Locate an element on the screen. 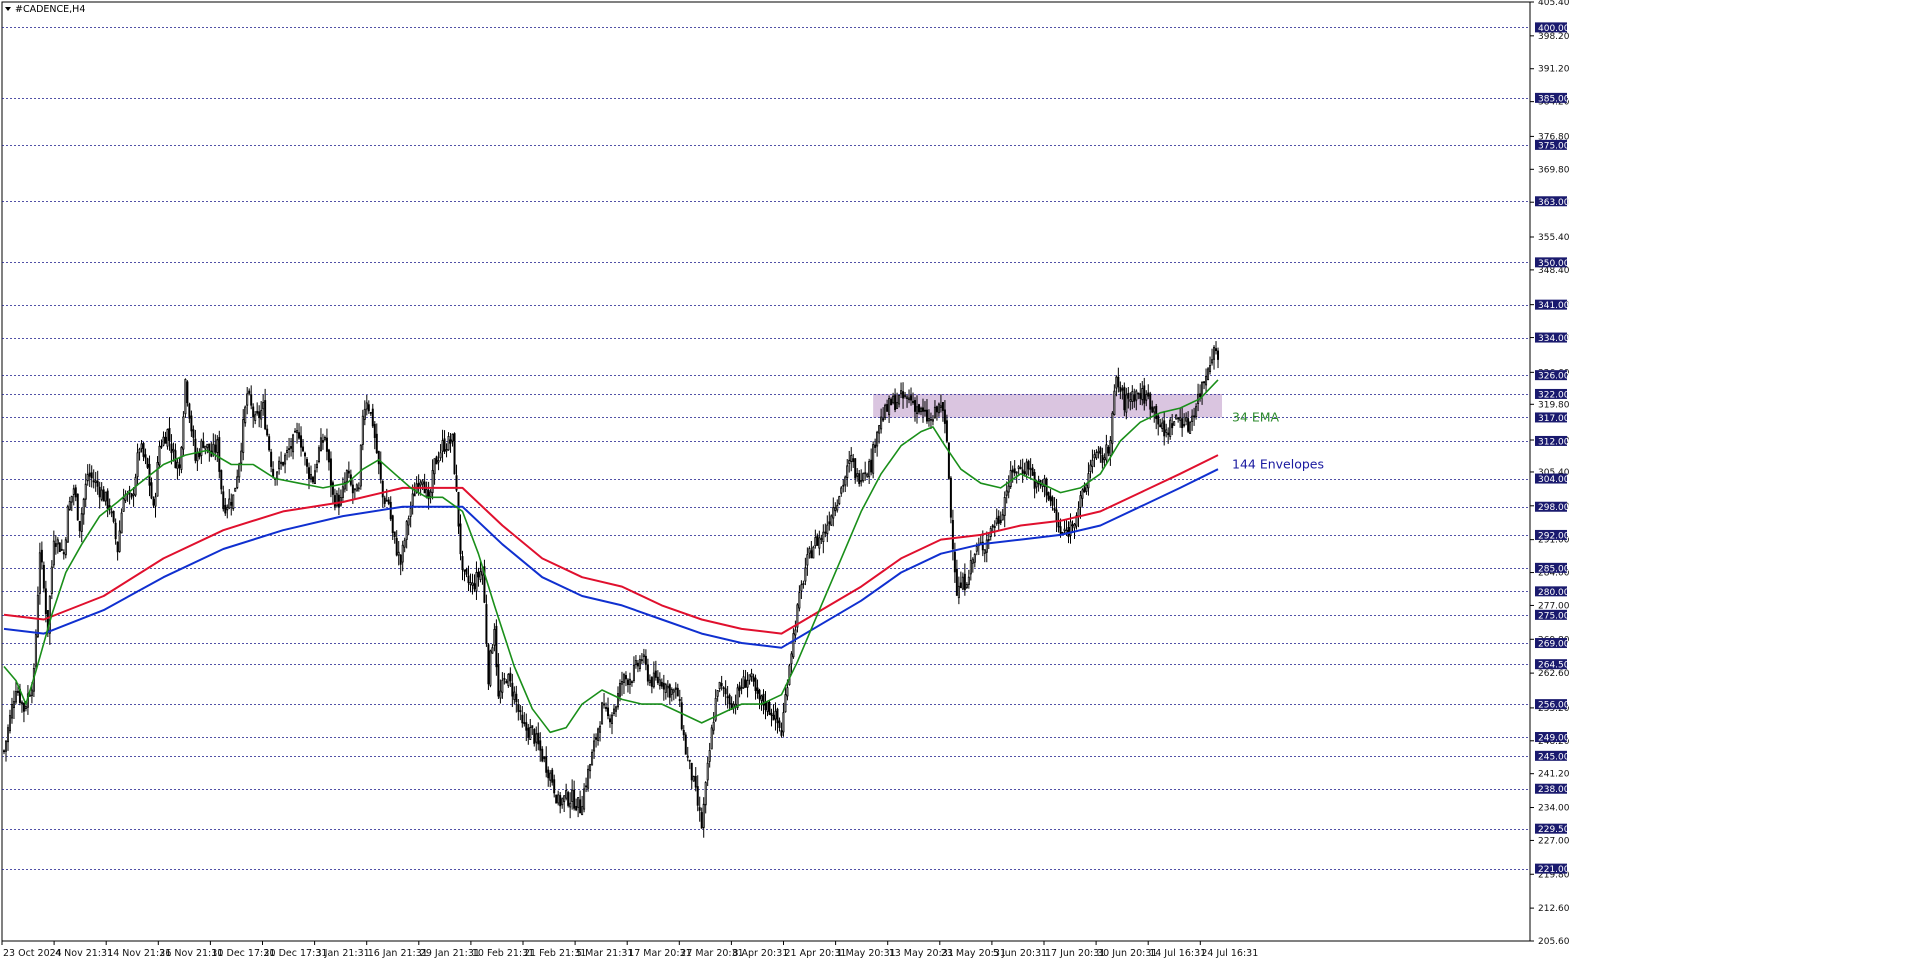 Image resolution: width=1916 pixels, height=963 pixels. y-tick-label: 212.60 is located at coordinates (1554, 909).